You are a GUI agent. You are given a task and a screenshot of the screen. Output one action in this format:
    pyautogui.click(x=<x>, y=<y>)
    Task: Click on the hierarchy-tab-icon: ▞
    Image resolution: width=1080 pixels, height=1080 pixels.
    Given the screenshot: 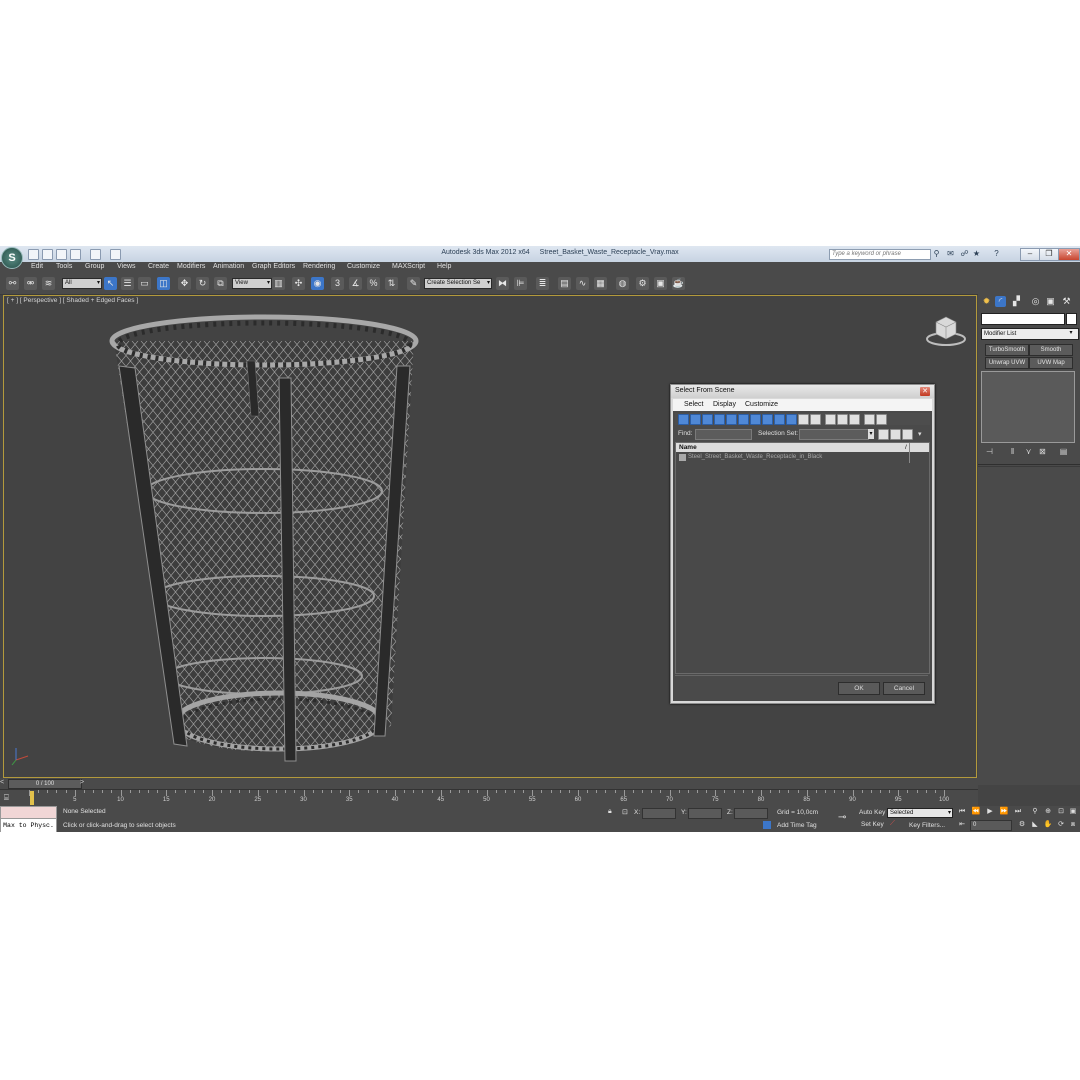 What is the action you would take?
    pyautogui.click(x=1016, y=301)
    